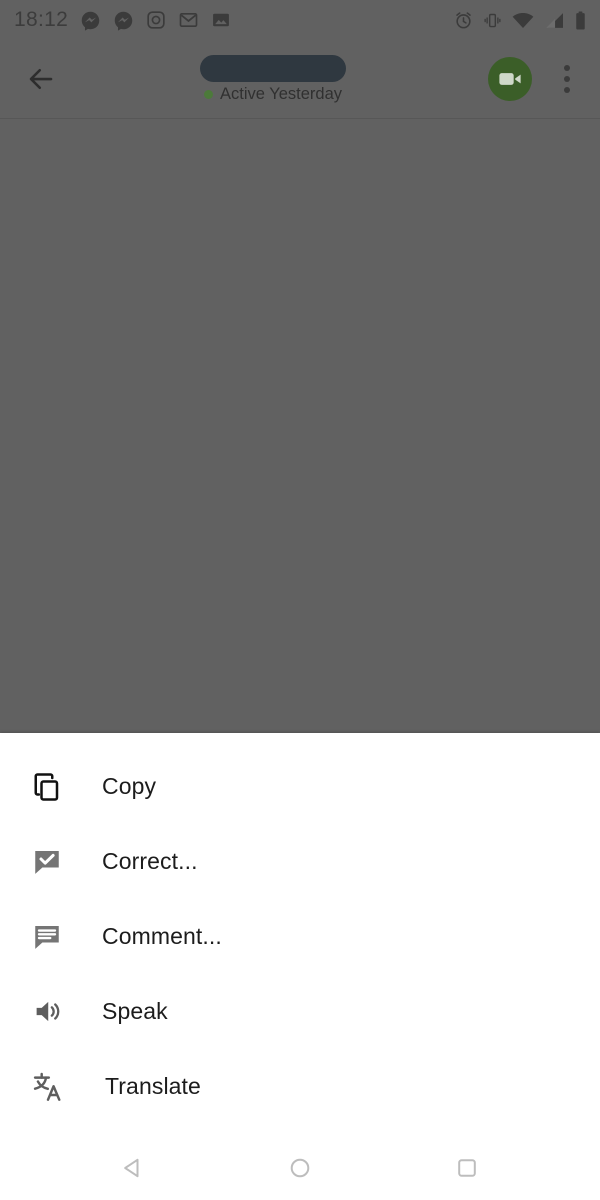 This screenshot has width=600, height=1200. What do you see at coordinates (188, 20) in the screenshot?
I see `gmail-icon` at bounding box center [188, 20].